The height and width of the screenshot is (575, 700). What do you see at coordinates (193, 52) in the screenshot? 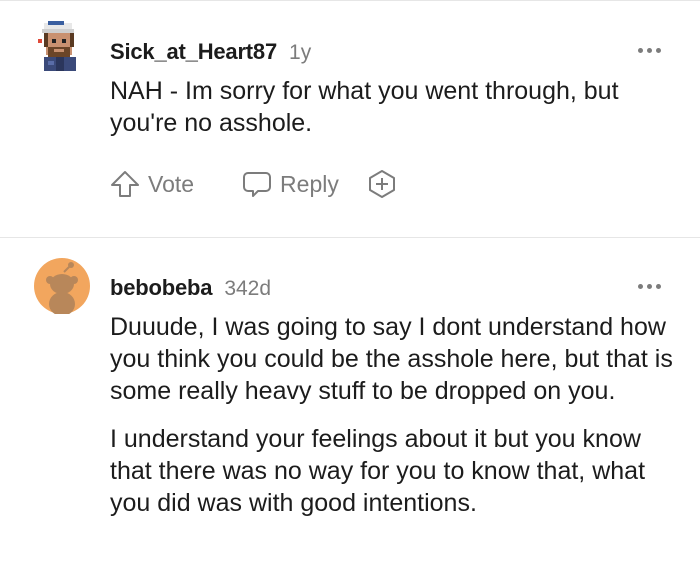
I see `username: Sick_at_Heart87` at bounding box center [193, 52].